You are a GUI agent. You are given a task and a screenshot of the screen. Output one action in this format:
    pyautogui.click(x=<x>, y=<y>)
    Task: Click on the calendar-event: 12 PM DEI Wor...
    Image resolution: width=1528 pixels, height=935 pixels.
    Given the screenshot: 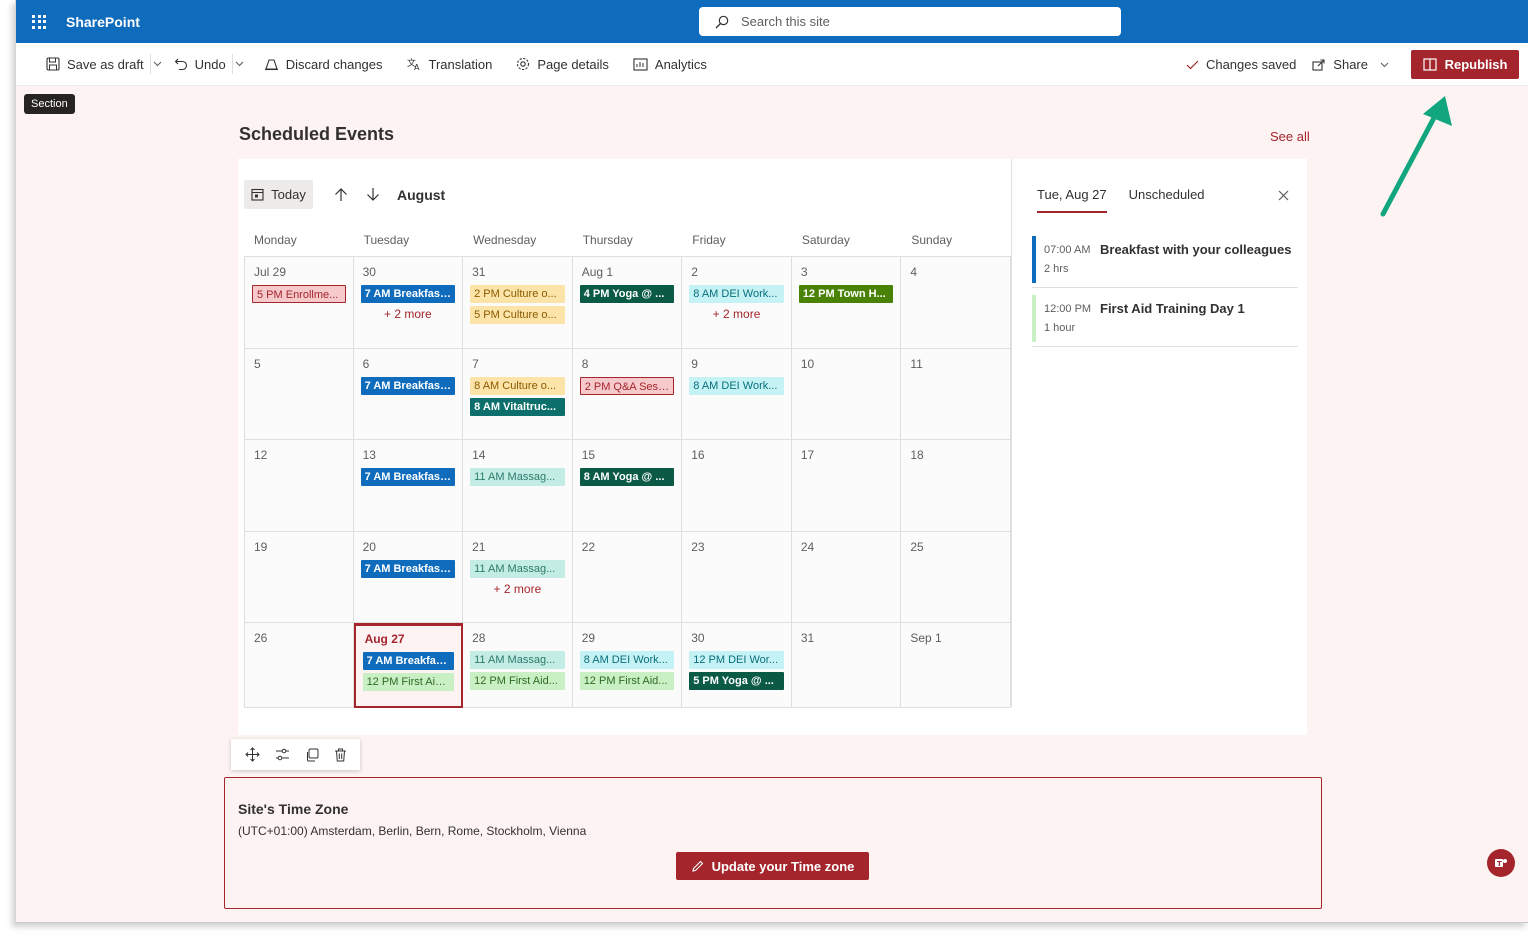 What is the action you would take?
    pyautogui.click(x=736, y=660)
    